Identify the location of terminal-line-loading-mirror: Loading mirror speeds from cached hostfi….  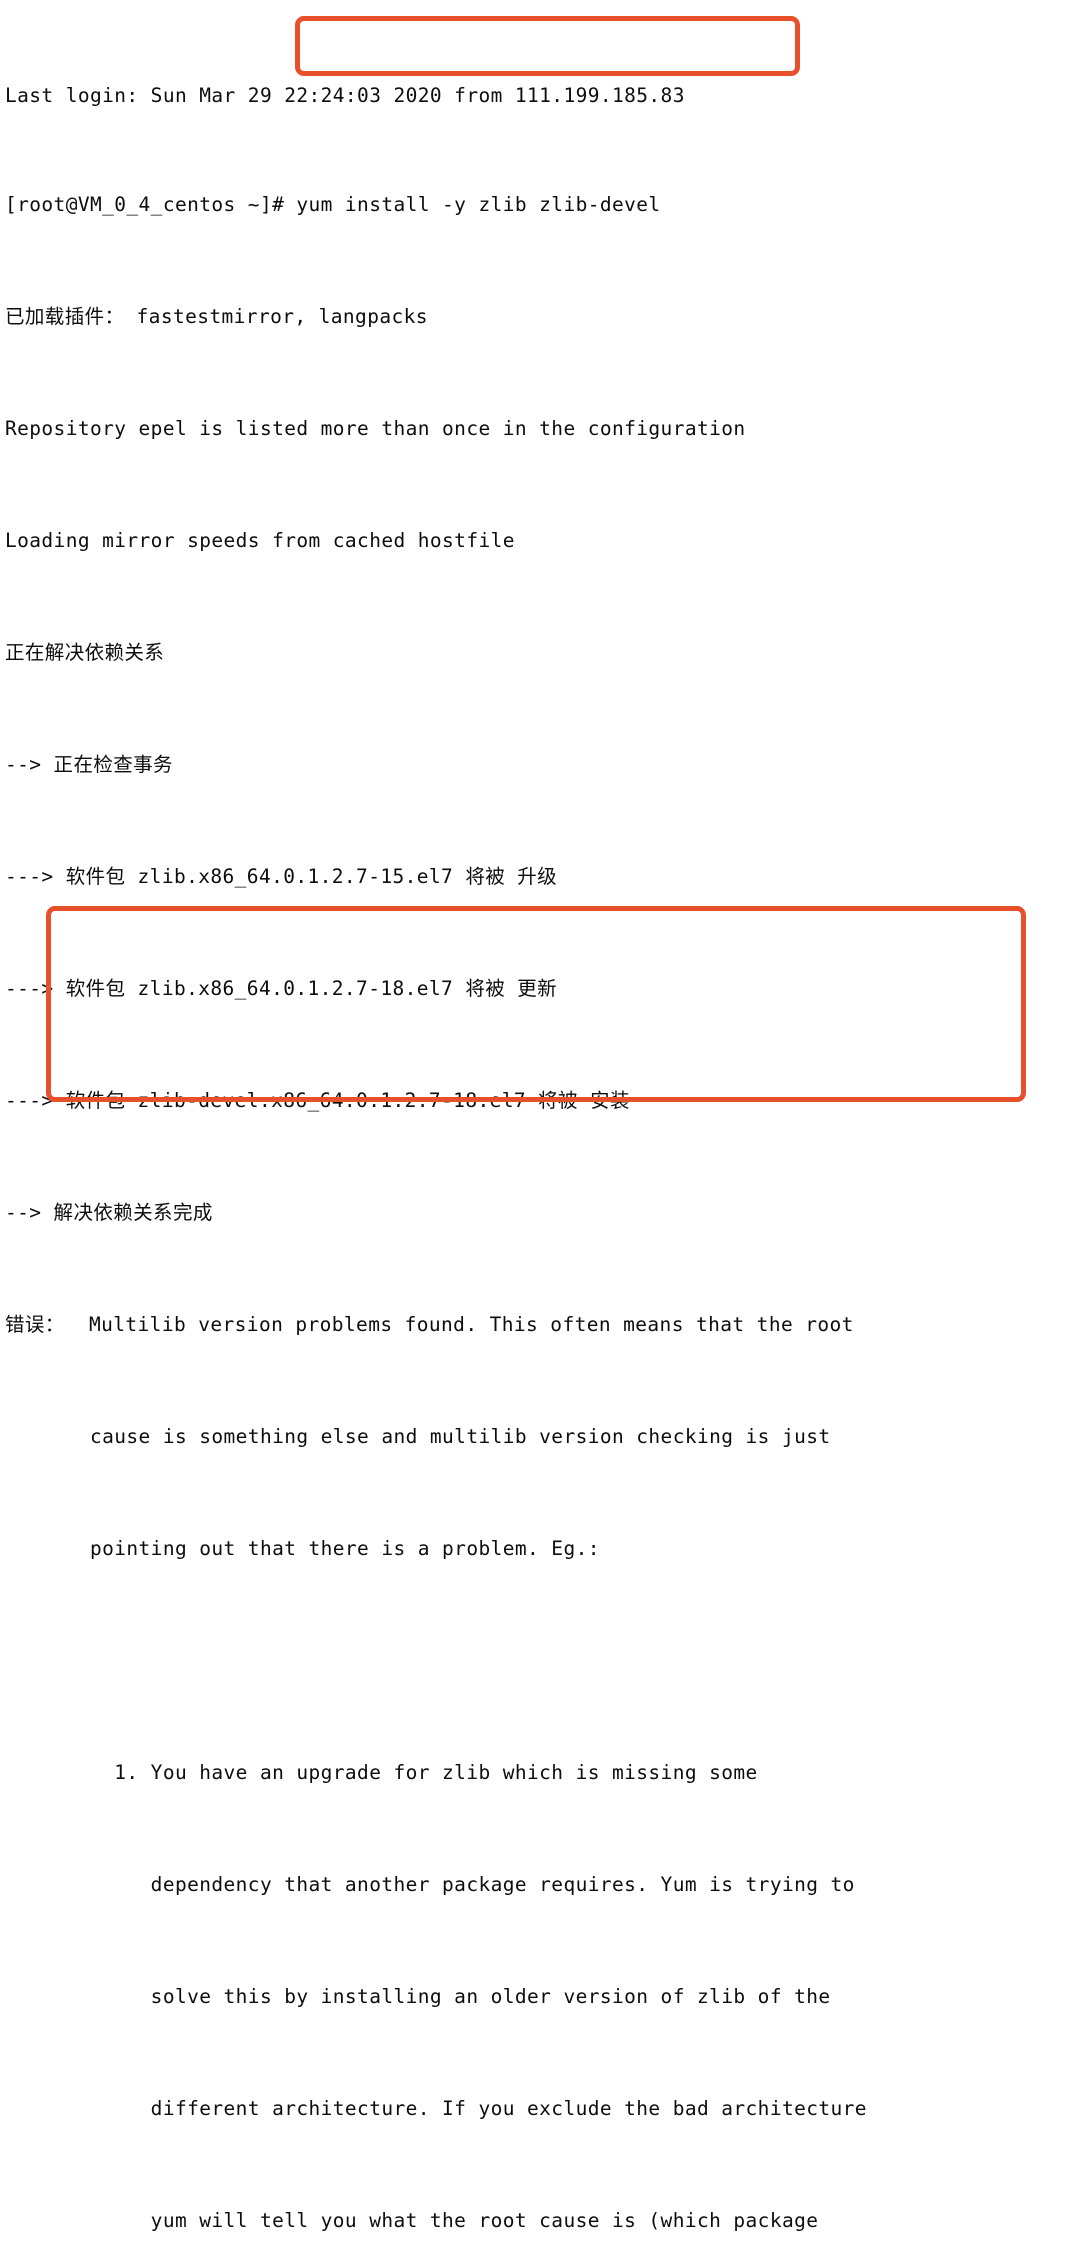
(260, 540).